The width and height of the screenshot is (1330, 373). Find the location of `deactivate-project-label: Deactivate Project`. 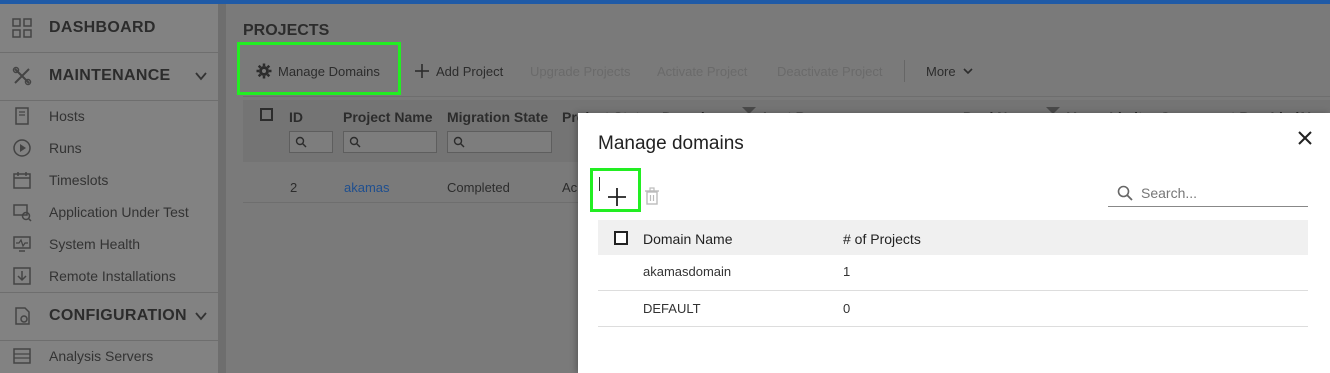

deactivate-project-label: Deactivate Project is located at coordinates (830, 71).